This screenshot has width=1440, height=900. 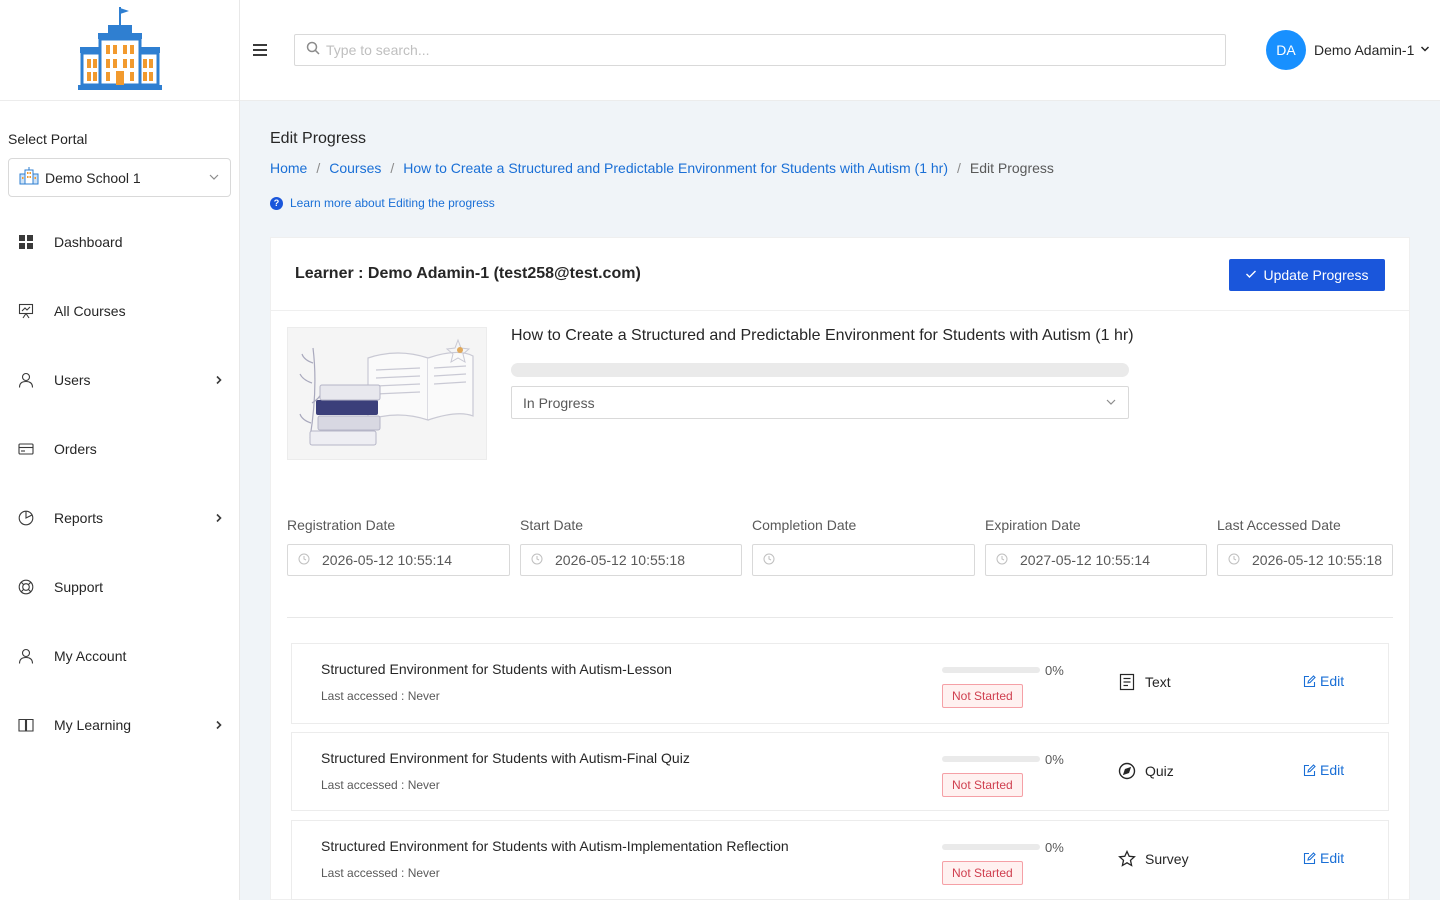 What do you see at coordinates (1364, 50) in the screenshot?
I see `user-name: Demo Adamin-1` at bounding box center [1364, 50].